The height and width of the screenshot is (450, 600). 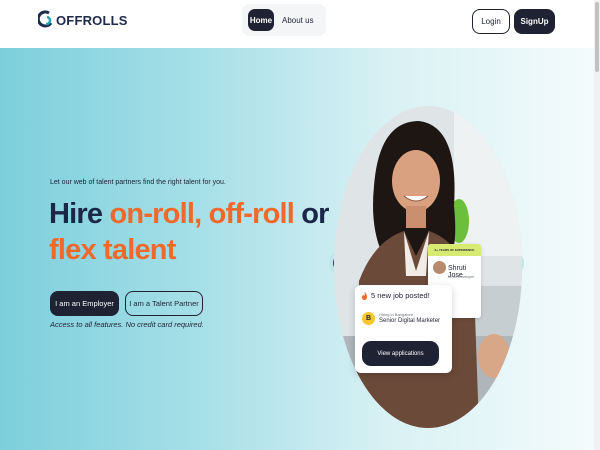 What do you see at coordinates (410, 321) in the screenshot?
I see `job-title: Senior Digital Marketer` at bounding box center [410, 321].